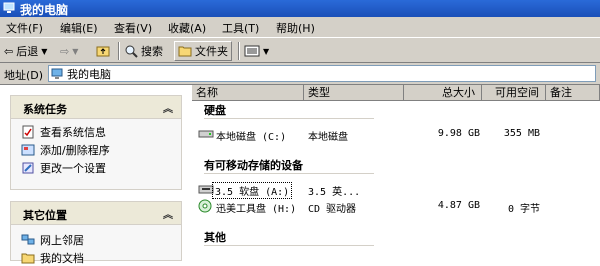 The height and width of the screenshot is (266, 600). I want to click on window-title: 我的电脑, so click(44, 10).